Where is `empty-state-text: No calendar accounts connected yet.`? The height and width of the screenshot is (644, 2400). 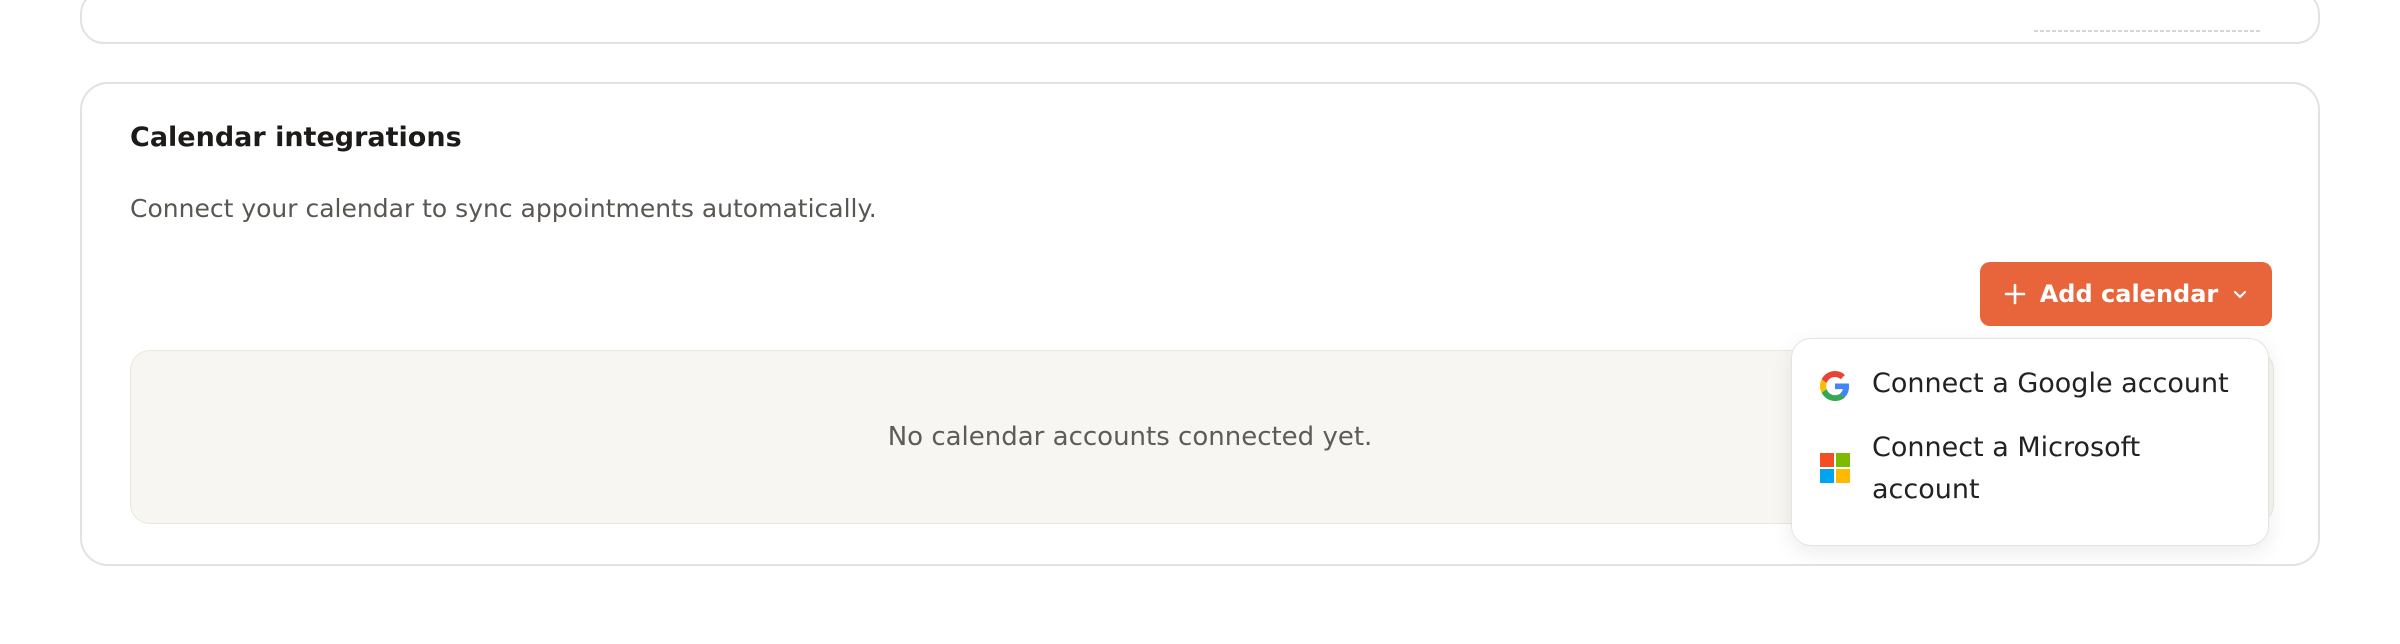
empty-state-text: No calendar accounts connected yet. is located at coordinates (1130, 437).